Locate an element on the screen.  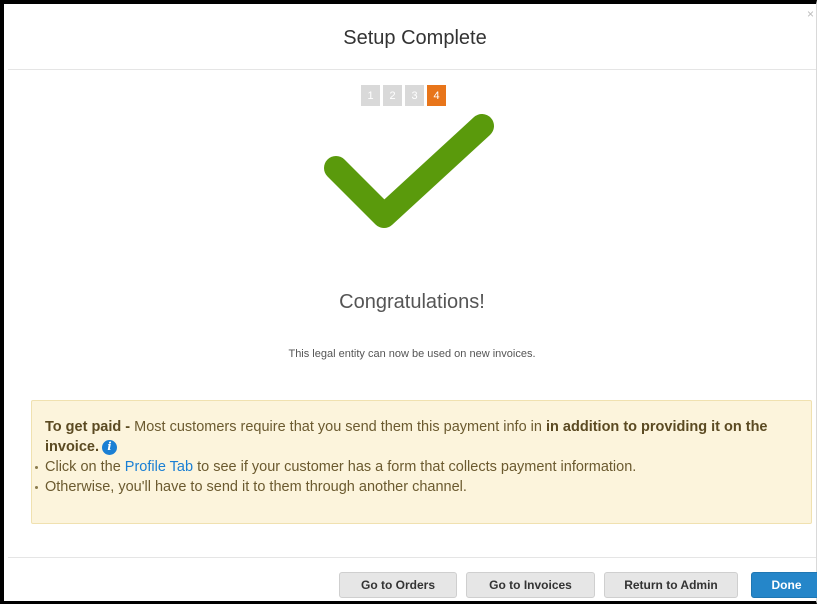
wizard-step-4: 4 is located at coordinates (436, 95).